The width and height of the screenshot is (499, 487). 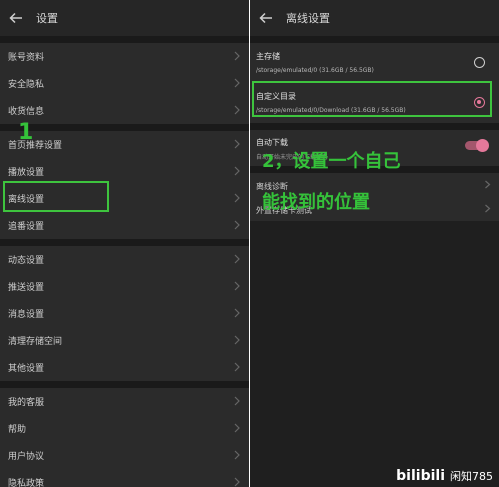 I want to click on highlight-offline-settings, so click(x=56, y=196).